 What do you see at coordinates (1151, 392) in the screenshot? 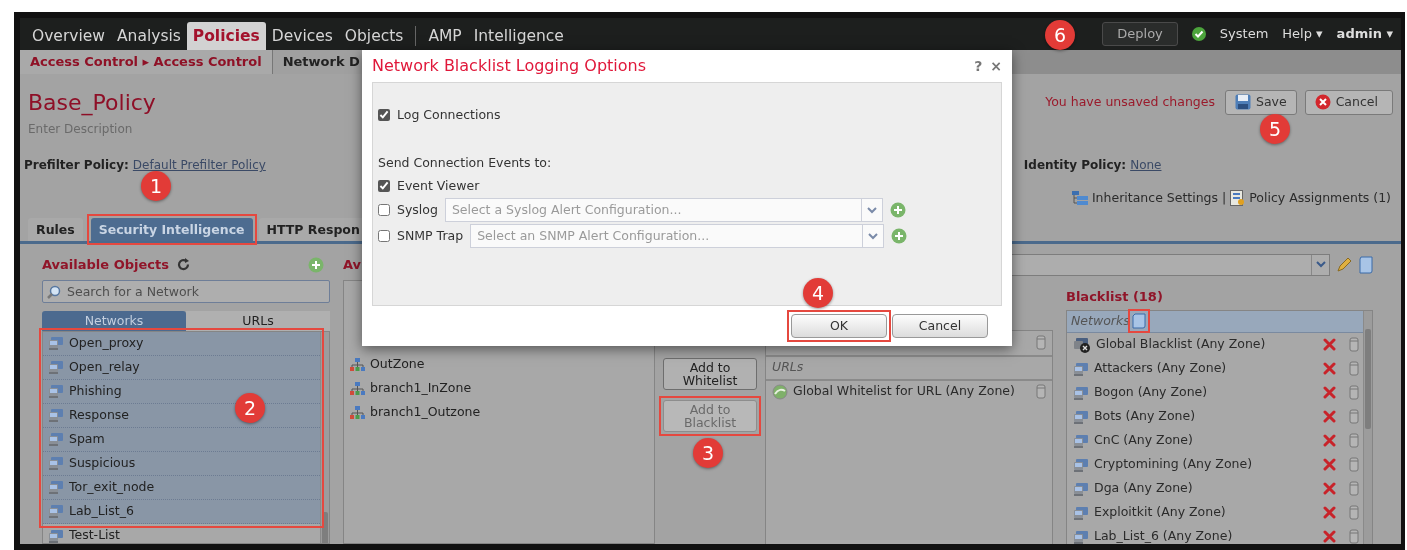
I see `list-item: Bogon (Any Zone)` at bounding box center [1151, 392].